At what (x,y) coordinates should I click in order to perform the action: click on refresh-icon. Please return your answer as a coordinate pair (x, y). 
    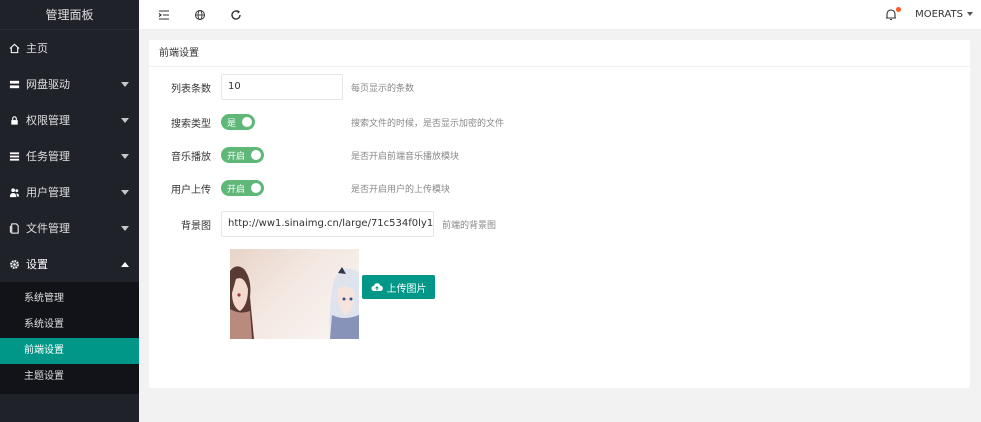
    Looking at the image, I should click on (236, 15).